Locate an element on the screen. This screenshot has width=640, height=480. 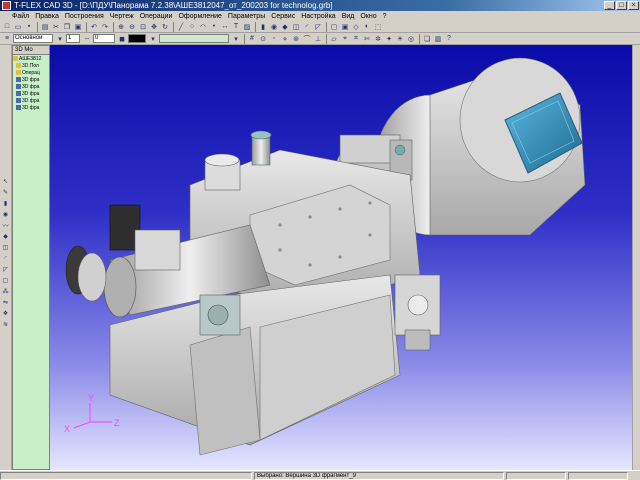
snap-grid-icon: # is located at coordinates (252, 39).